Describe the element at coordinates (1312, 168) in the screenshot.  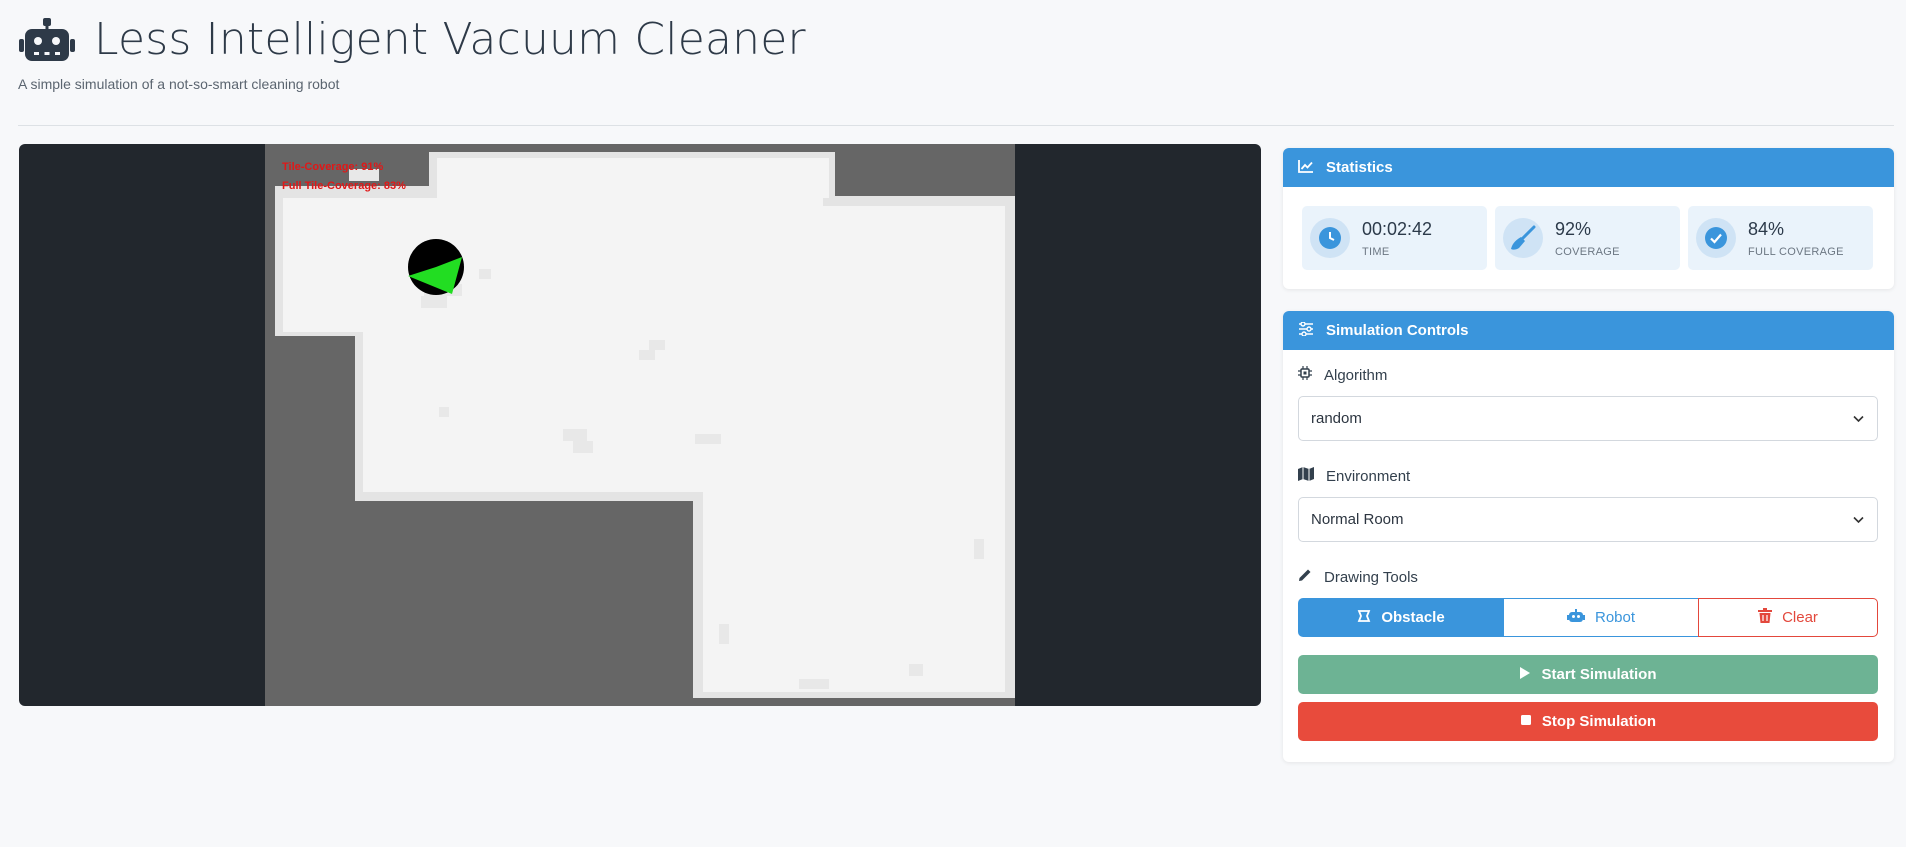
I see `chart-line-icon` at that location.